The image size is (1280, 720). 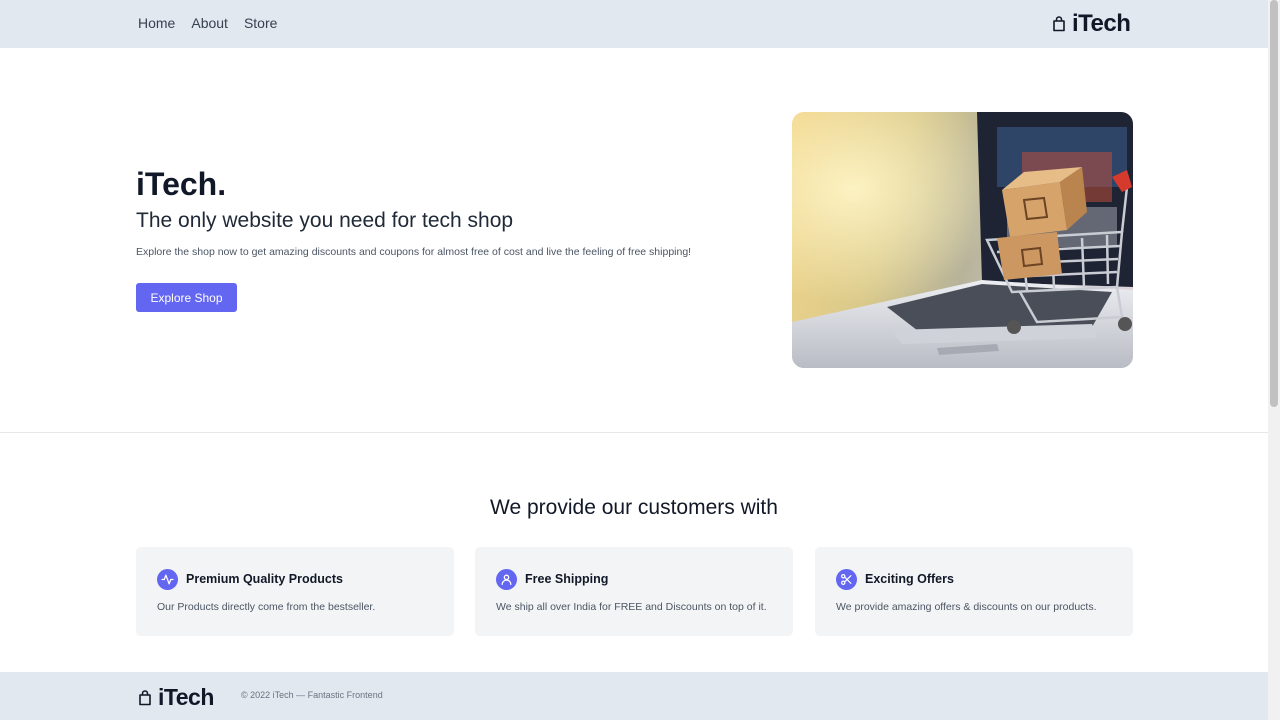 What do you see at coordinates (506, 579) in the screenshot?
I see `user-icon` at bounding box center [506, 579].